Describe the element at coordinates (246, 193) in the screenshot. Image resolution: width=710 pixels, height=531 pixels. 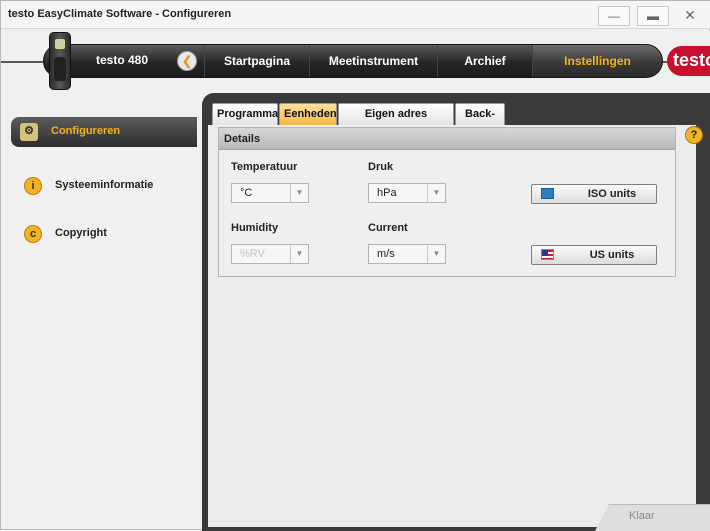
I see `temperatuur-value: °C` at that location.